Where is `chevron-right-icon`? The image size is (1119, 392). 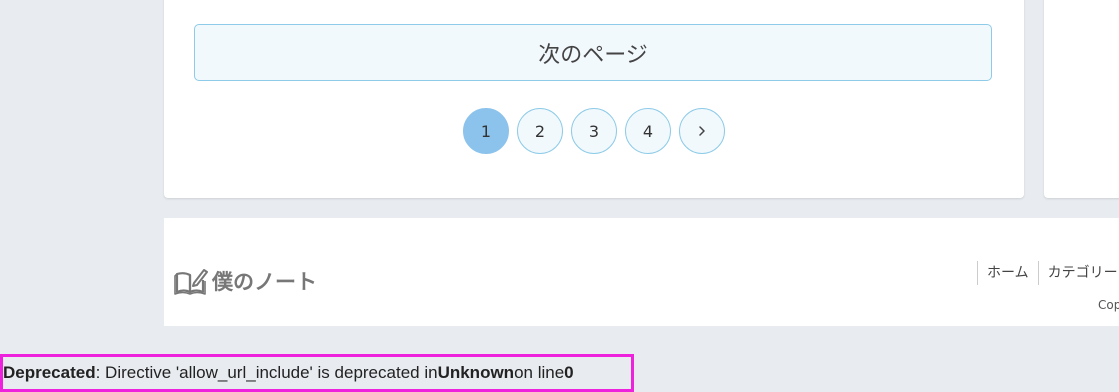 chevron-right-icon is located at coordinates (702, 131).